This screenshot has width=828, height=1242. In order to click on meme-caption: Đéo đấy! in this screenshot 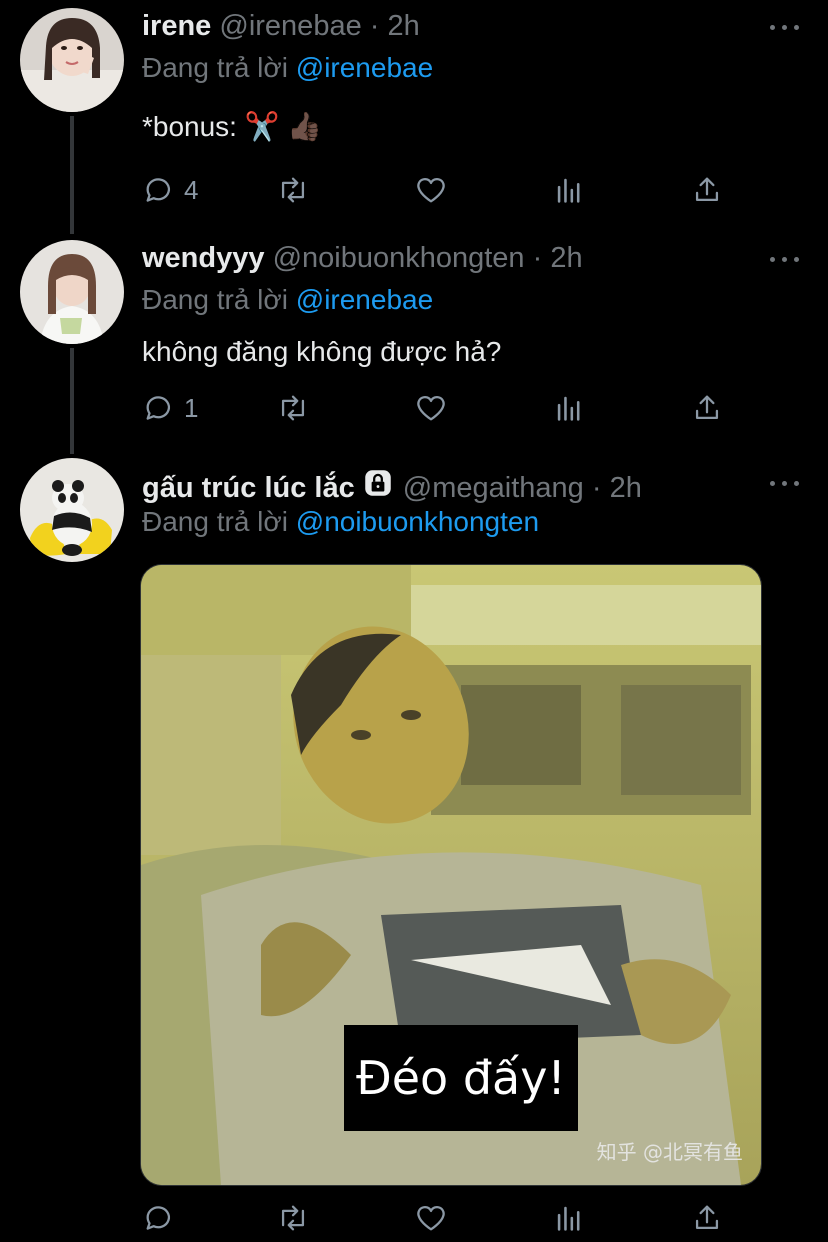, I will do `click(461, 1078)`.